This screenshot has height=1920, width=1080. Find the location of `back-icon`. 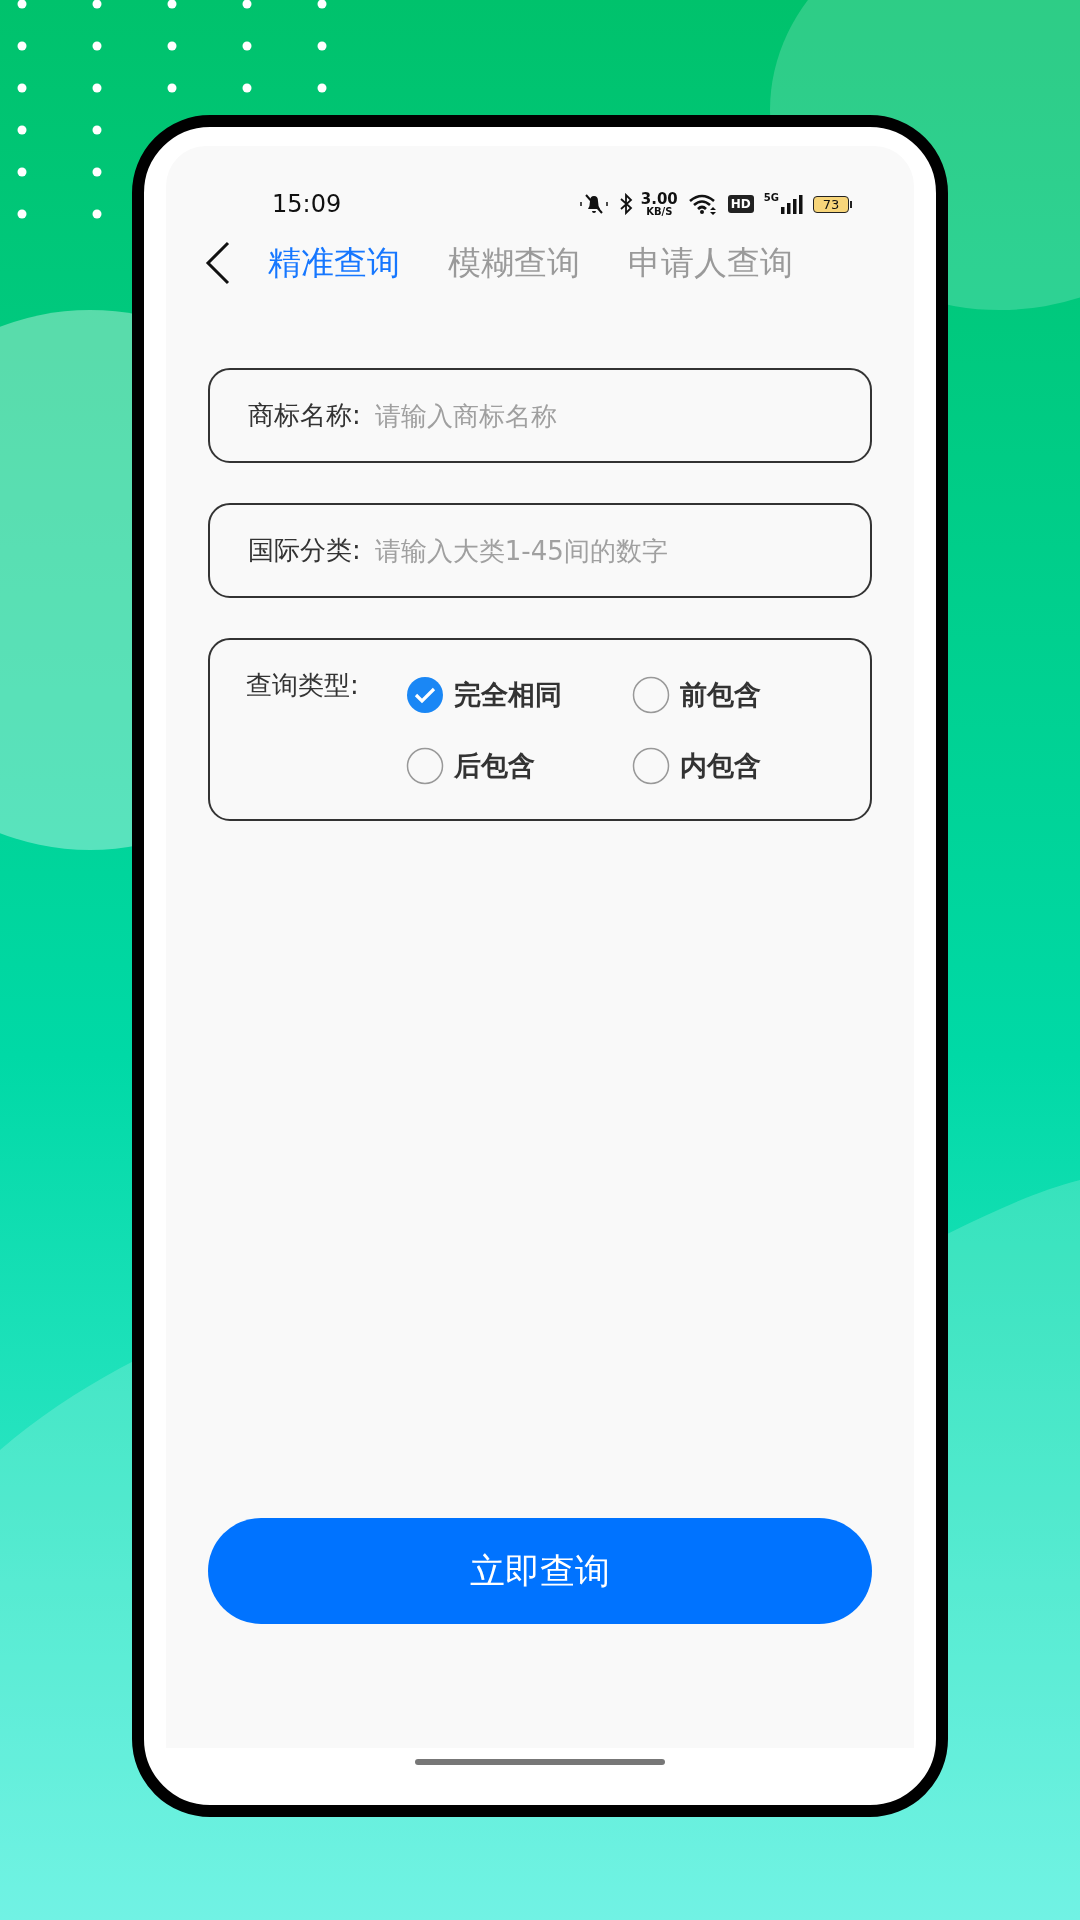

back-icon is located at coordinates (218, 263).